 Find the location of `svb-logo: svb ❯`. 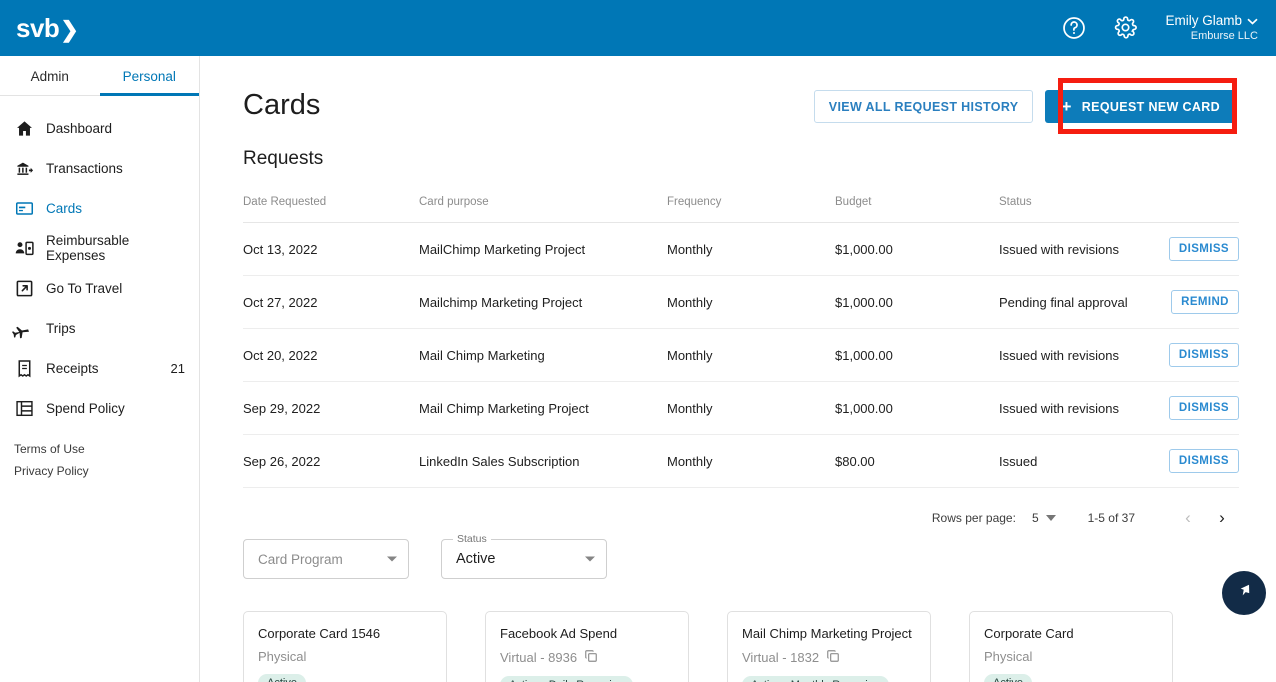

svb-logo: svb ❯ is located at coordinates (47, 28).